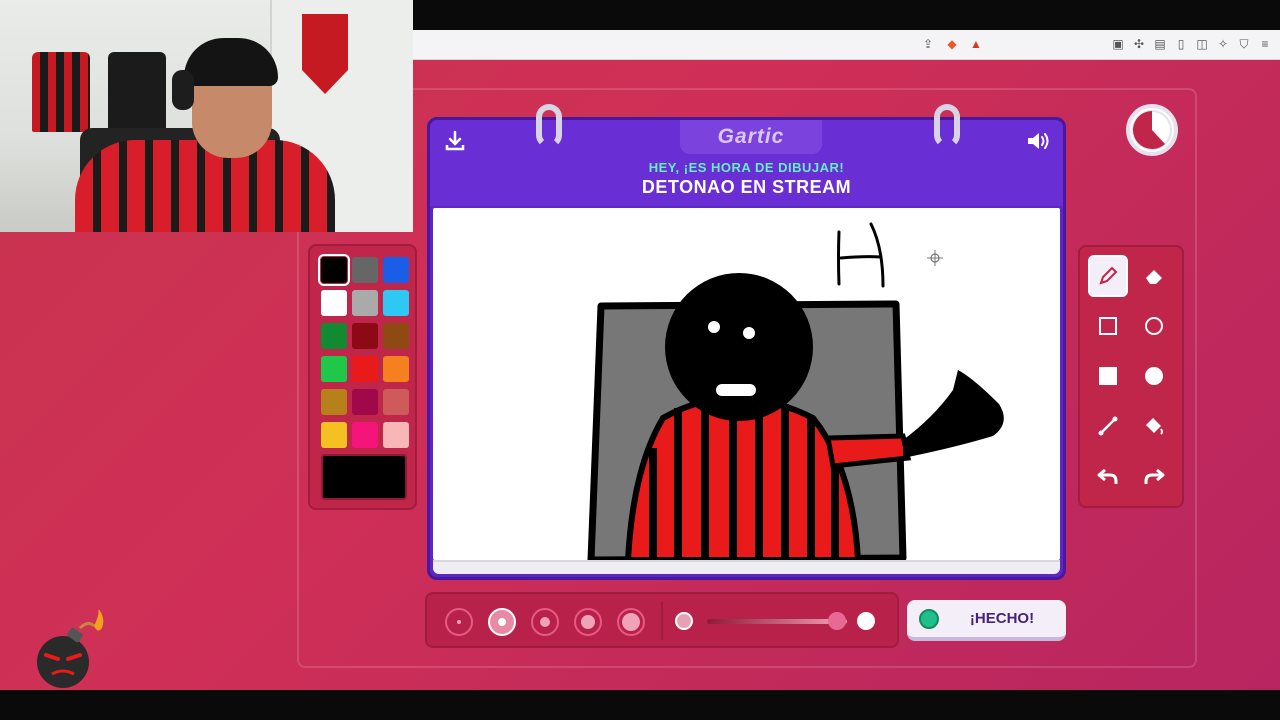  Describe the element at coordinates (70, 649) in the screenshot. I see `bomb-icon` at that location.